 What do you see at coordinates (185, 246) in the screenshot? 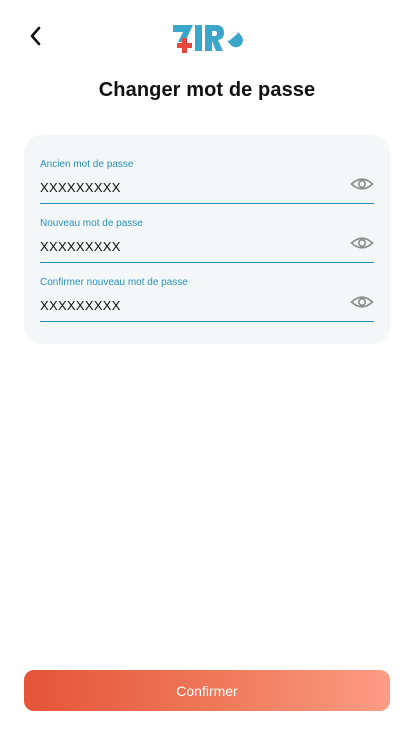
I see `new-password-input` at bounding box center [185, 246].